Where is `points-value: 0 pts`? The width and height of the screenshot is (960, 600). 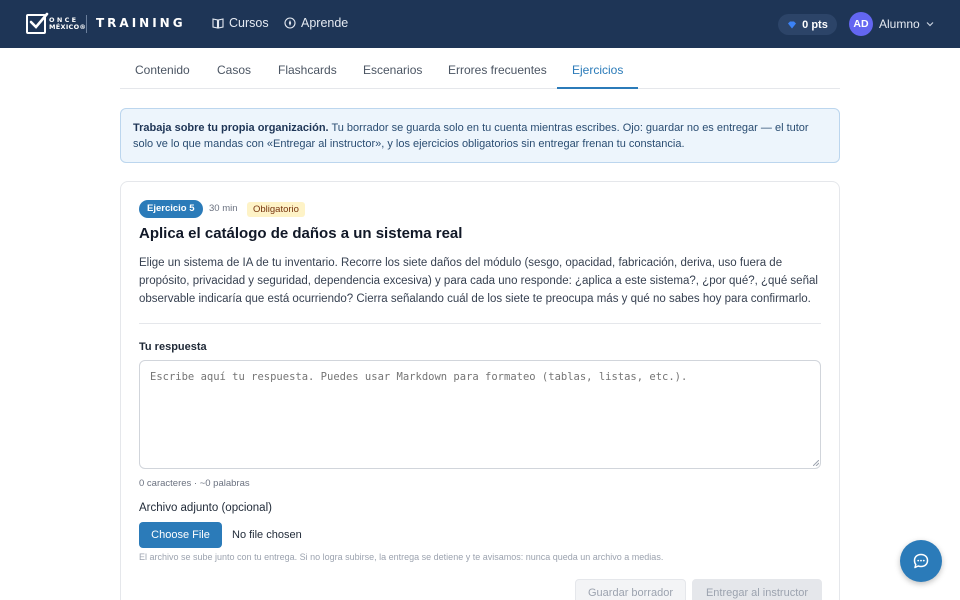
points-value: 0 pts is located at coordinates (815, 24).